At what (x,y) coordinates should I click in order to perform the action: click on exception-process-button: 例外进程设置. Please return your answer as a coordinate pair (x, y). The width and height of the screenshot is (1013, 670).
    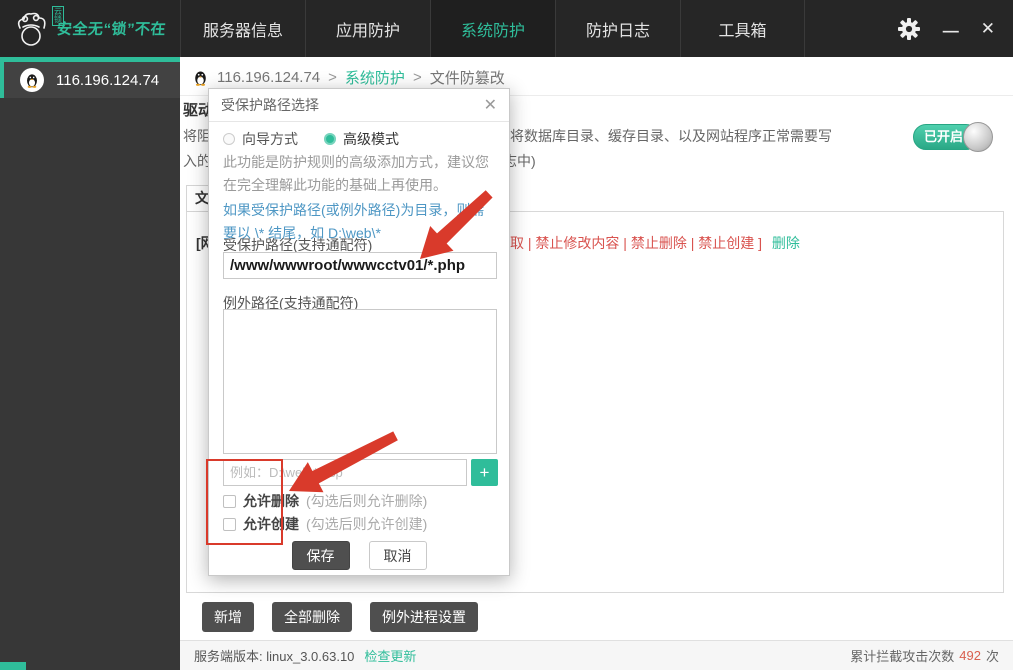
    Looking at the image, I should click on (424, 617).